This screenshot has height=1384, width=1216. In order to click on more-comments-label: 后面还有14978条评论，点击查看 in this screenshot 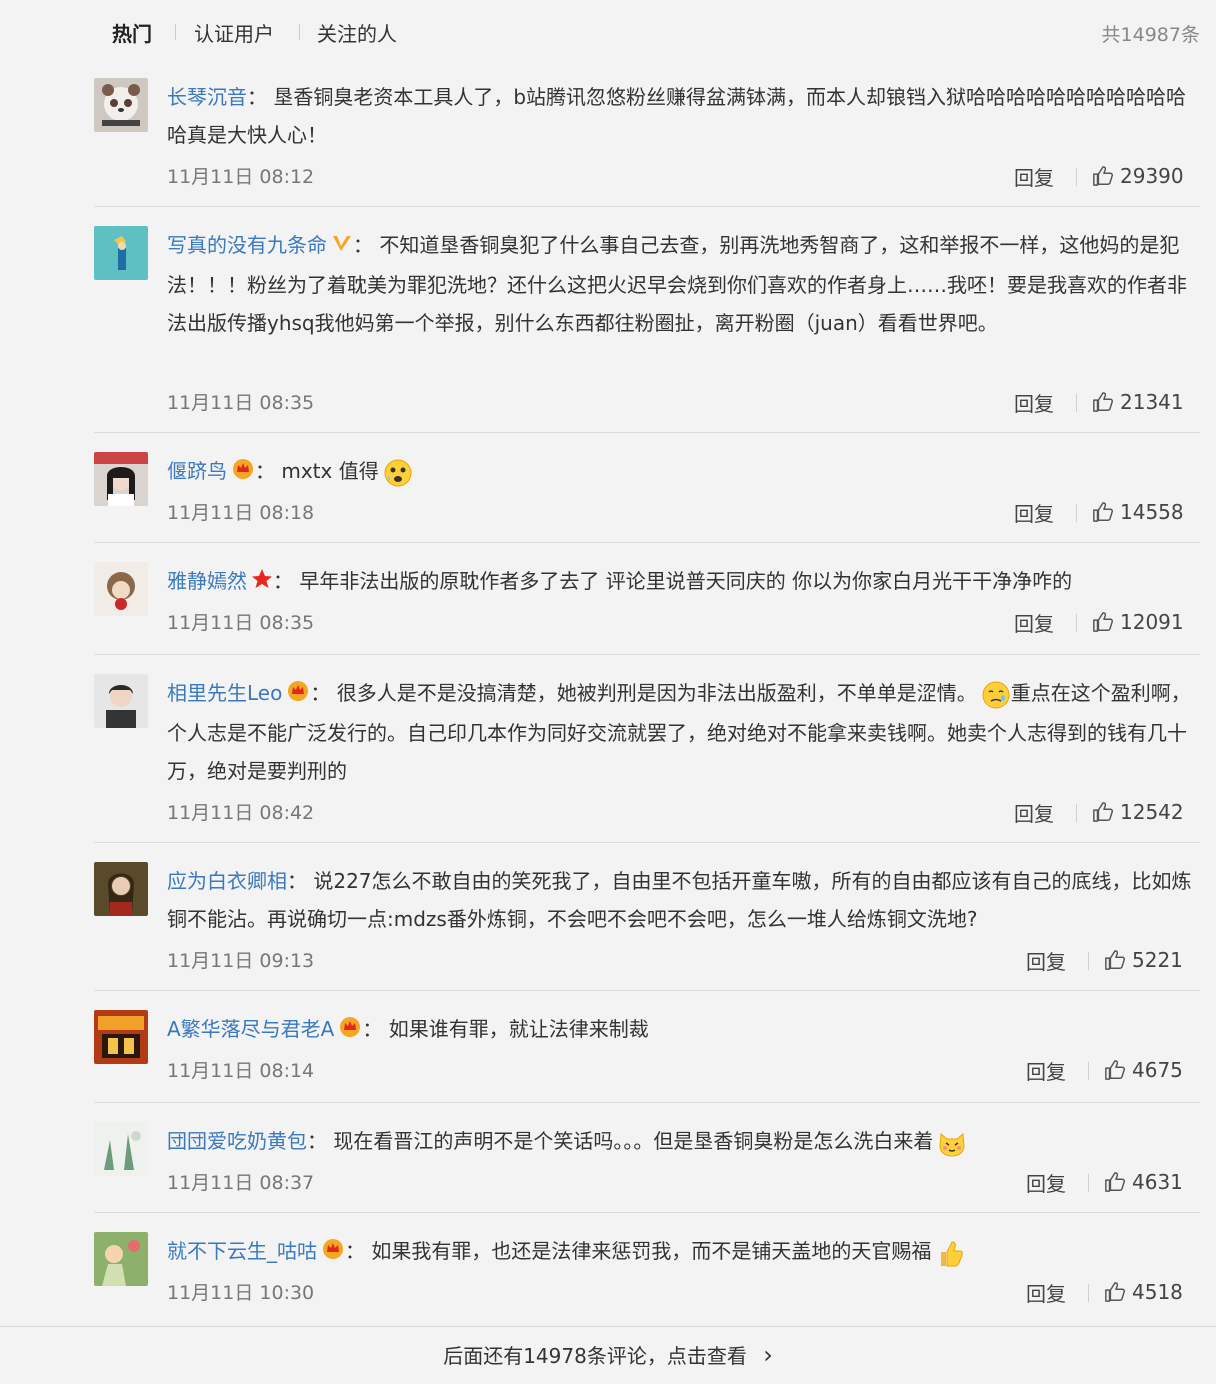, I will do `click(595, 1356)`.